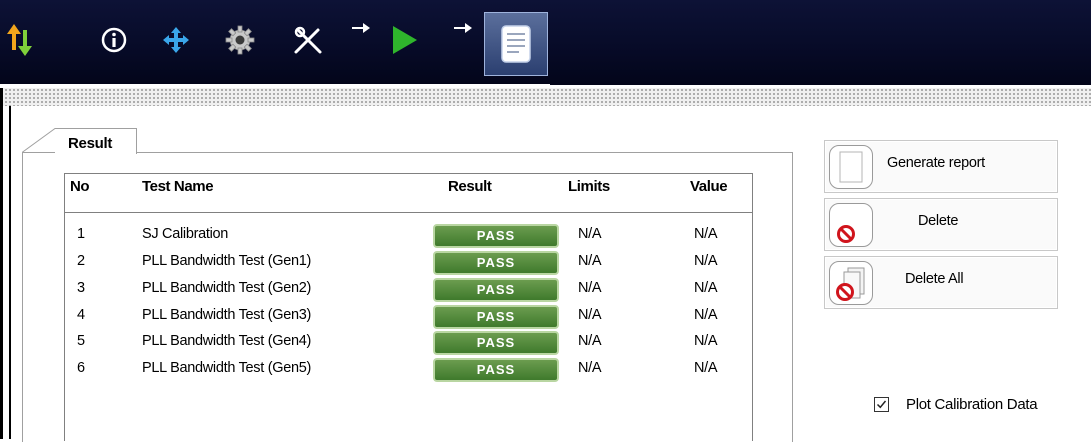 Image resolution: width=1091 pixels, height=442 pixels. Describe the element at coordinates (275, 85) in the screenshot. I see `toolbar-underline` at that location.